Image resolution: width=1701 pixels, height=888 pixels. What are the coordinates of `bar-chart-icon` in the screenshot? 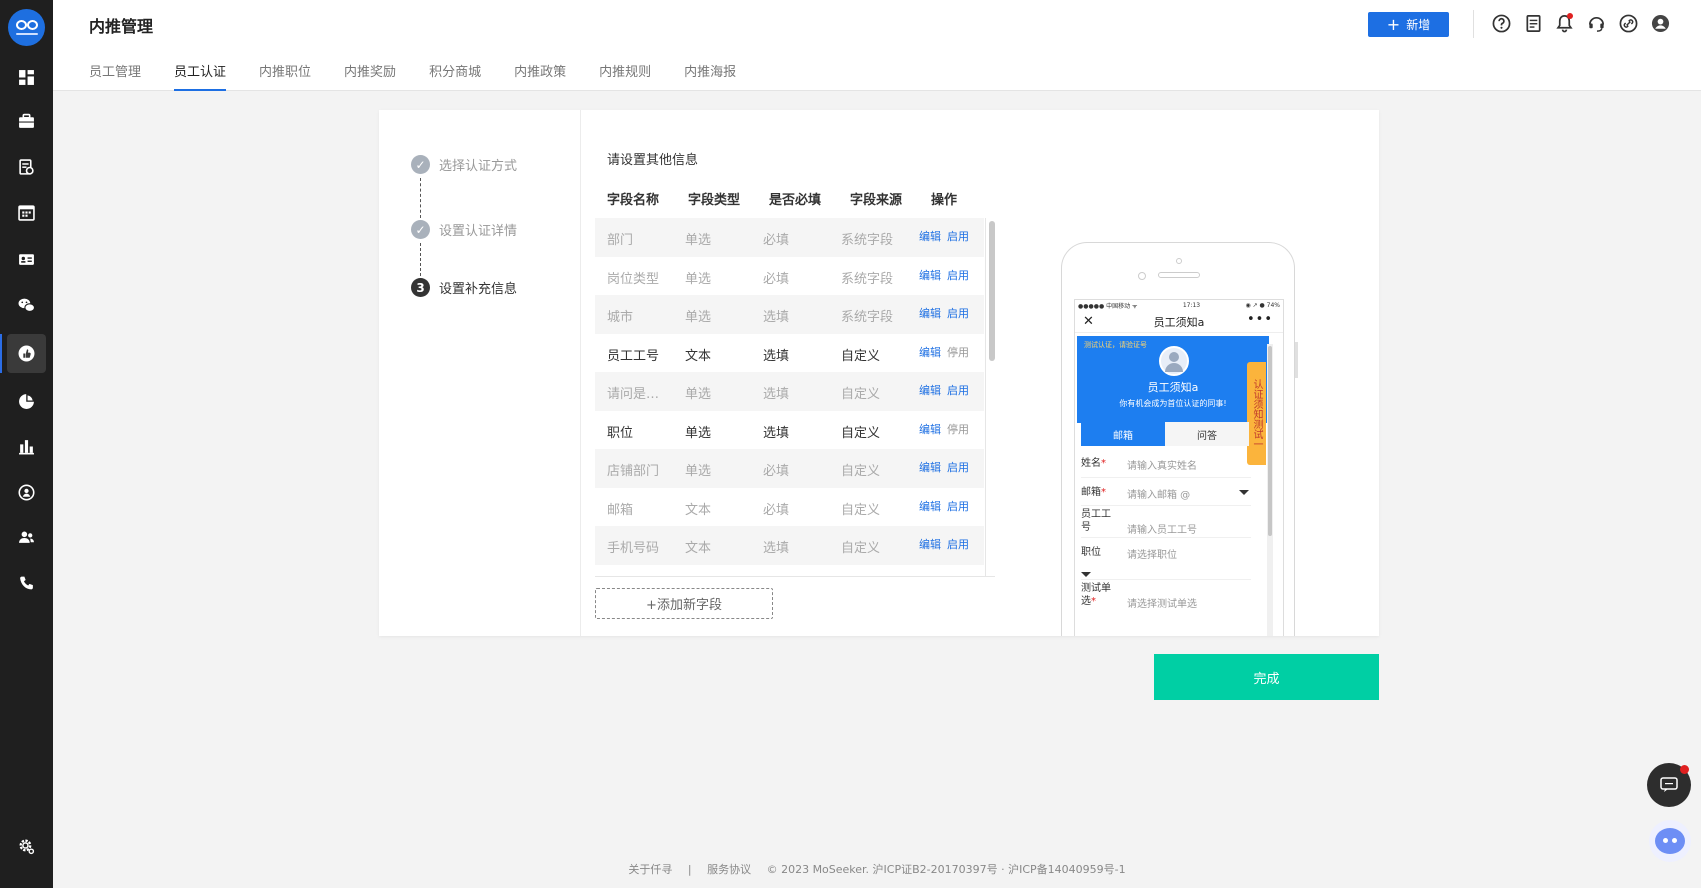 It's located at (26, 446).